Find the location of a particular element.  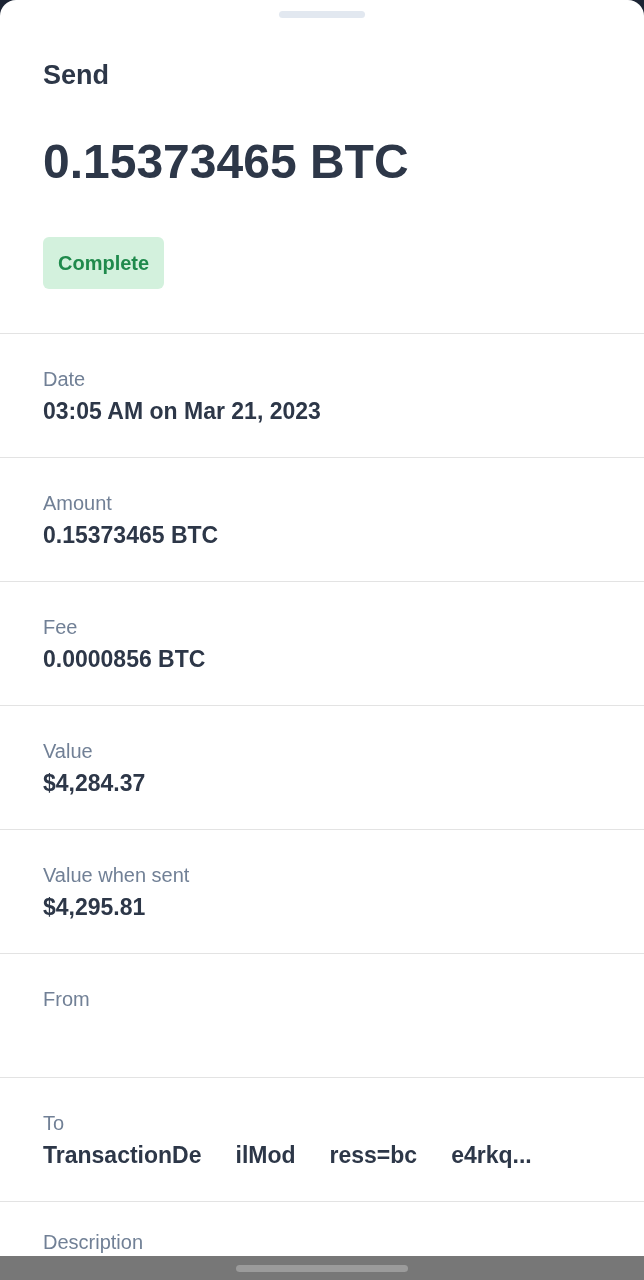

detail-label: To is located at coordinates (54, 1123).